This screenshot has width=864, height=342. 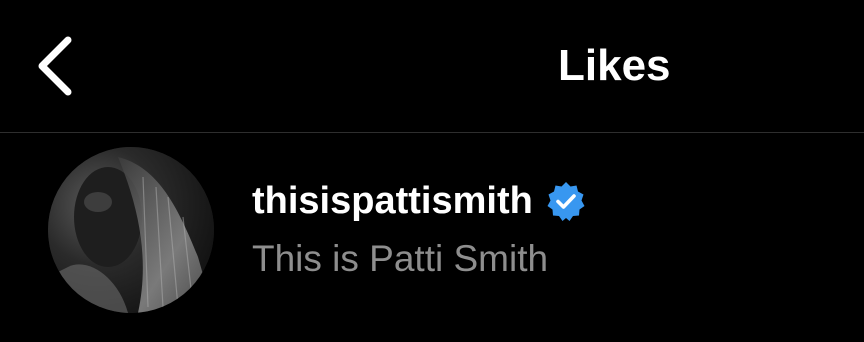 What do you see at coordinates (400, 258) in the screenshot?
I see `full-name: This is Patti Smith` at bounding box center [400, 258].